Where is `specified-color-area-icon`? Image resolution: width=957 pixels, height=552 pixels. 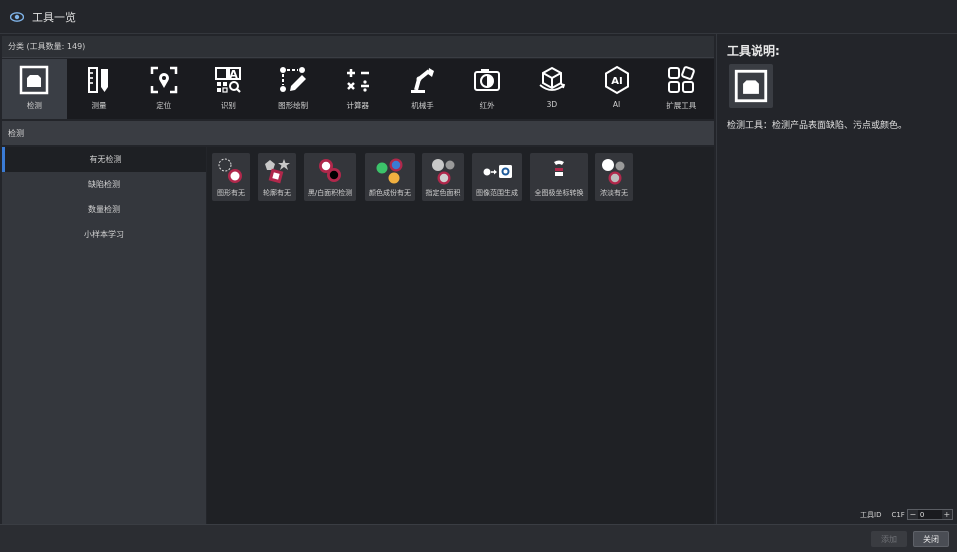
specified-color-area-icon is located at coordinates (443, 172).